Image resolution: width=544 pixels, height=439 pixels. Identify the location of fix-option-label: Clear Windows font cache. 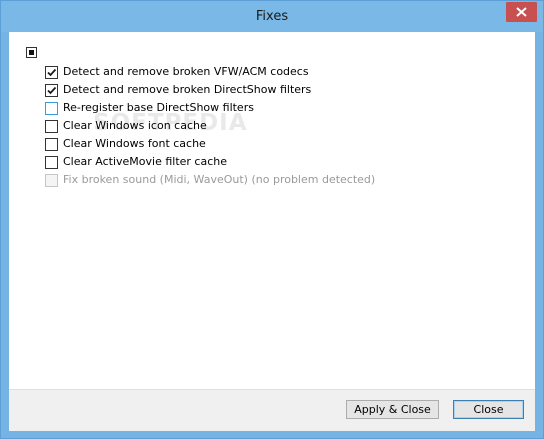
(134, 143).